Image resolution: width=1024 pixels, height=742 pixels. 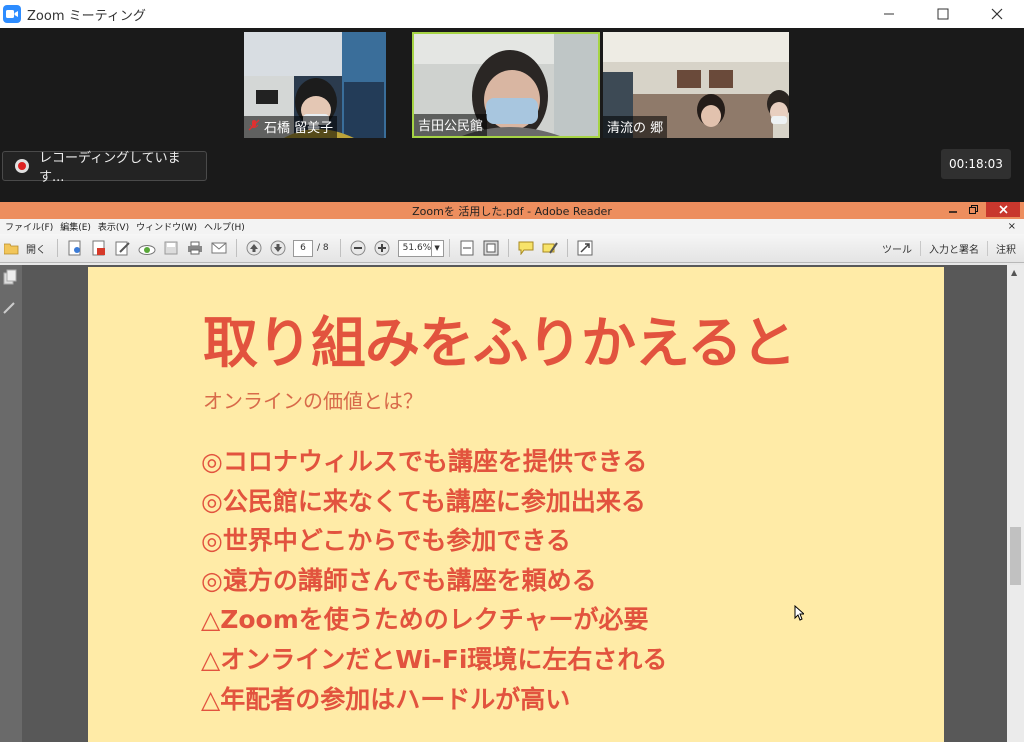 I want to click on reader-menubar: ファイル(F) 編集(E) 表示(V) ウィンドウ(W) ヘルプ(H) ×, so click(x=512, y=226).